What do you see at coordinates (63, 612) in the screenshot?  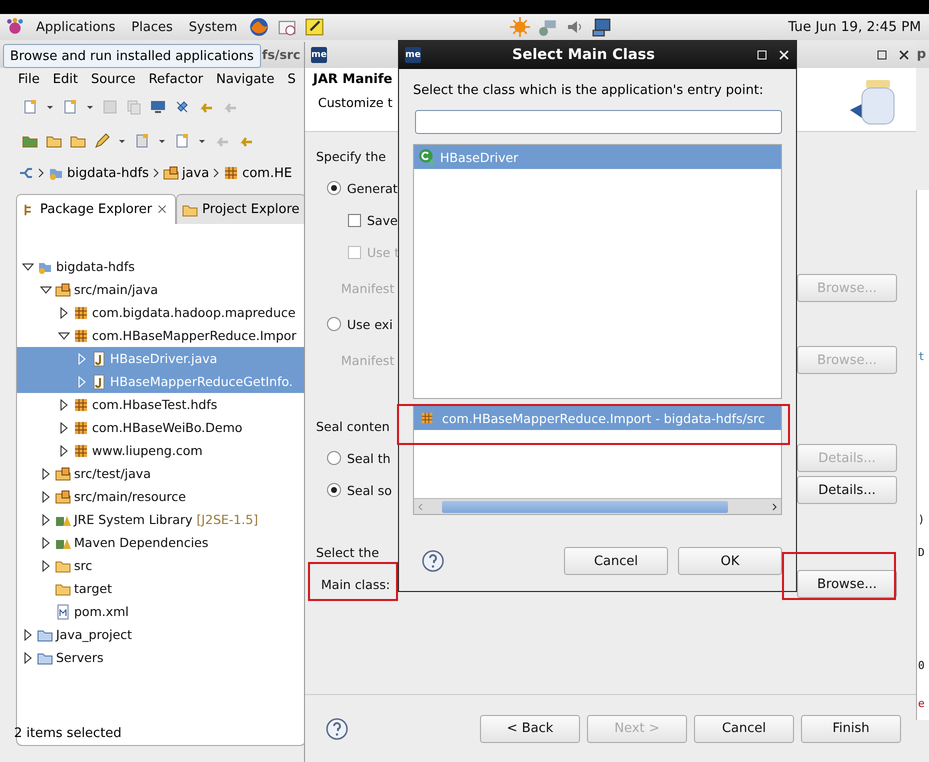 I see `xml-file-icon` at bounding box center [63, 612].